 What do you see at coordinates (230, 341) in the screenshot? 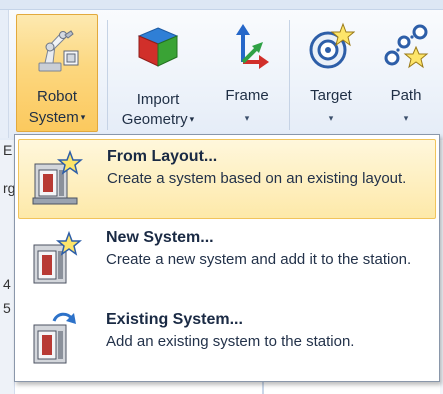
I see `menu-item-description: Add an existing system to the station.` at bounding box center [230, 341].